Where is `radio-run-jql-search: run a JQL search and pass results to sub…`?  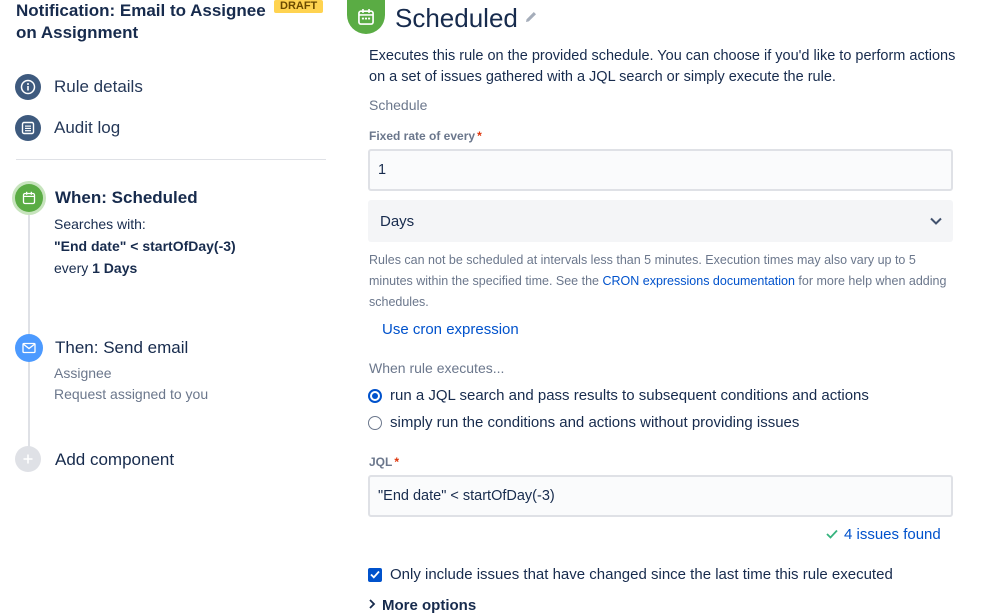
radio-run-jql-search: run a JQL search and pass results to sub… is located at coordinates (618, 395).